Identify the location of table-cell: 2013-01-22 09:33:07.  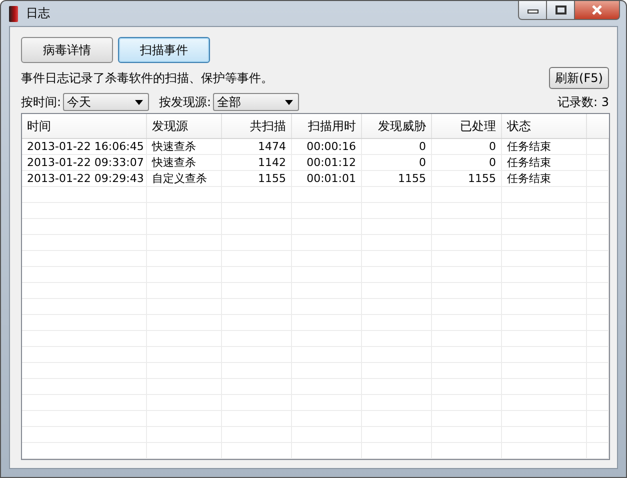
(84, 162).